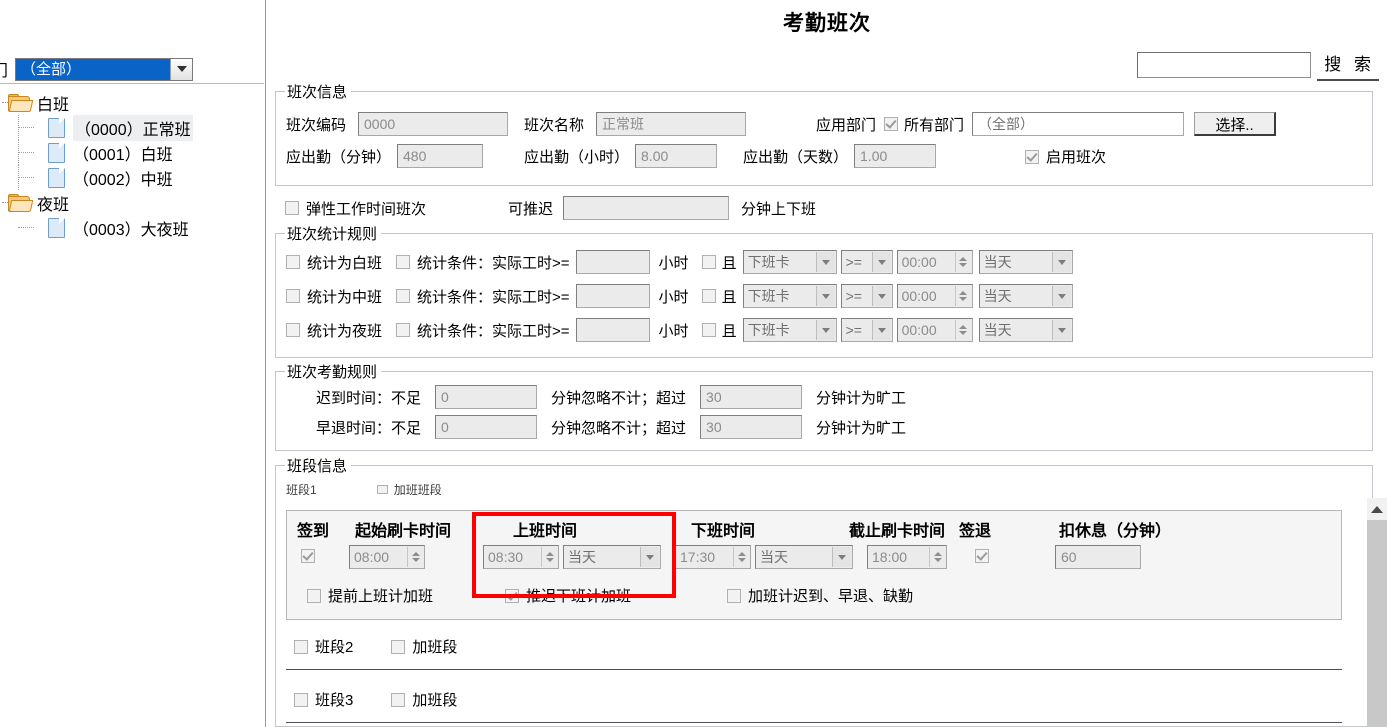 This screenshot has height=727, width=1387. What do you see at coordinates (132, 202) in the screenshot?
I see `tree-folder-node: 夜班` at bounding box center [132, 202].